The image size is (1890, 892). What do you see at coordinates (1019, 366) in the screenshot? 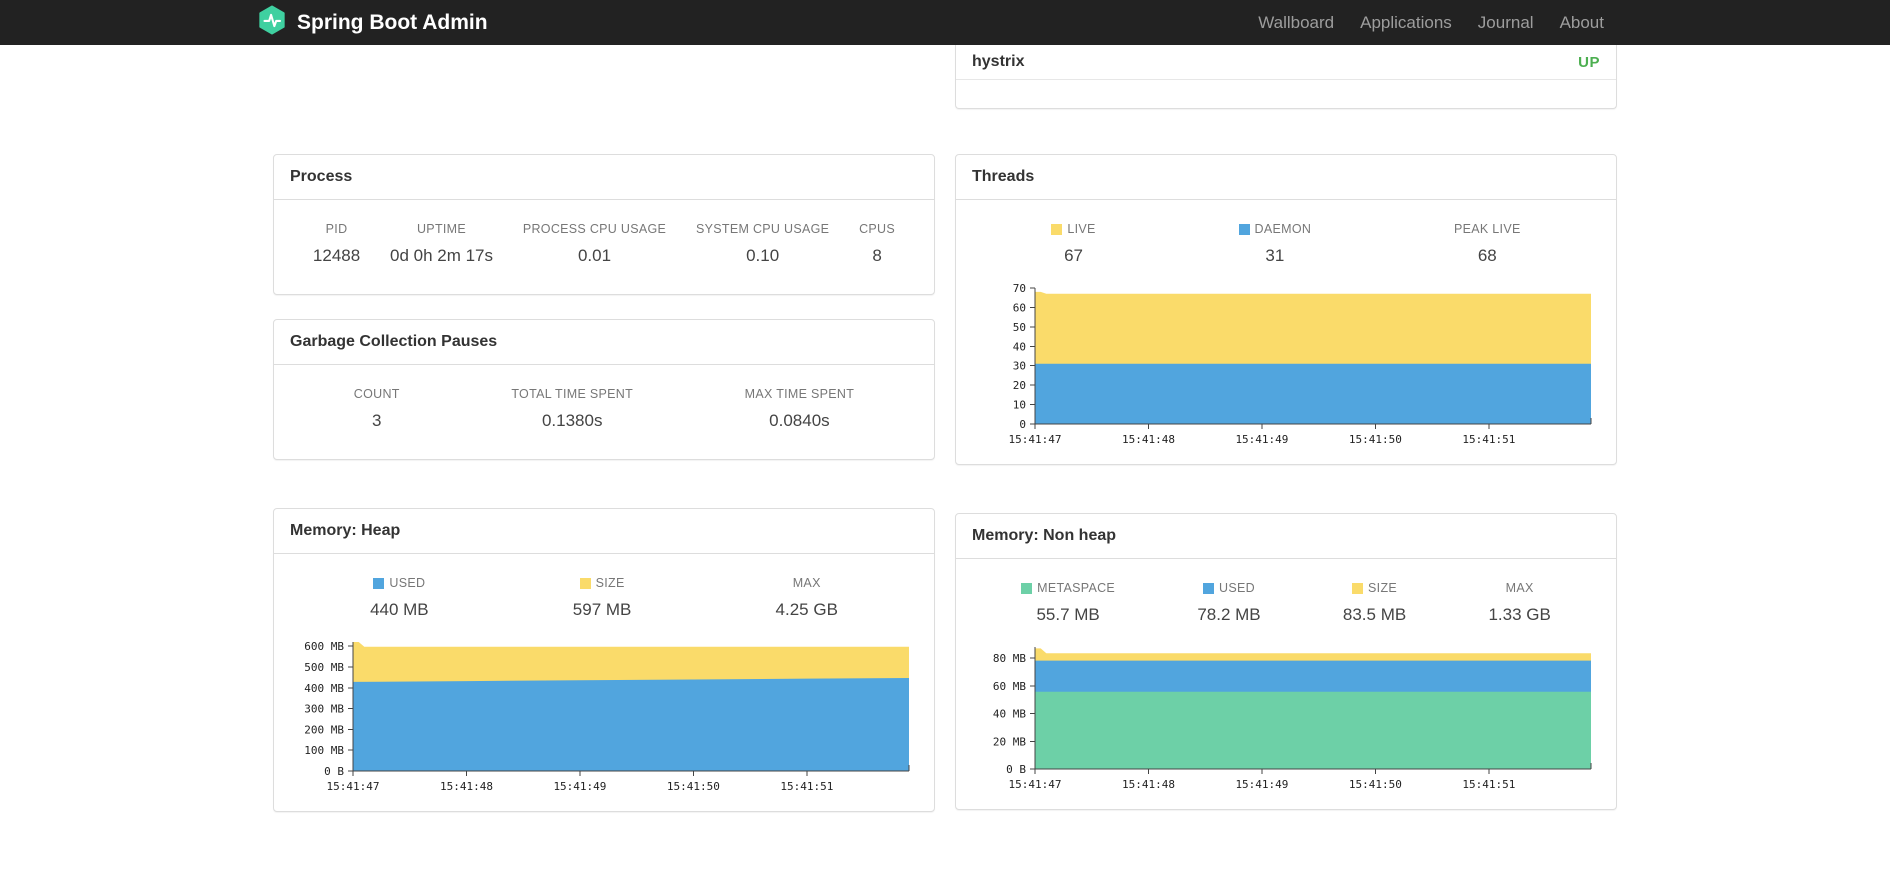
I see `svg-text: 30` at bounding box center [1019, 366].